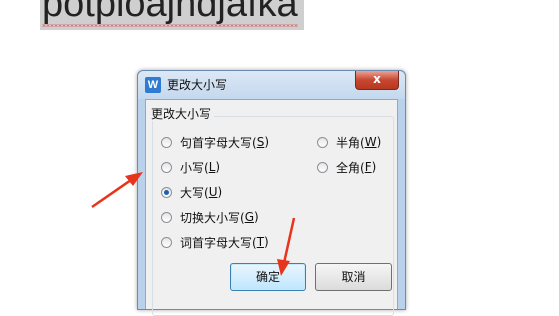 The width and height of the screenshot is (559, 316). What do you see at coordinates (215, 142) in the screenshot?
I see `option-sentence-case: 句首字母大写(S)` at bounding box center [215, 142].